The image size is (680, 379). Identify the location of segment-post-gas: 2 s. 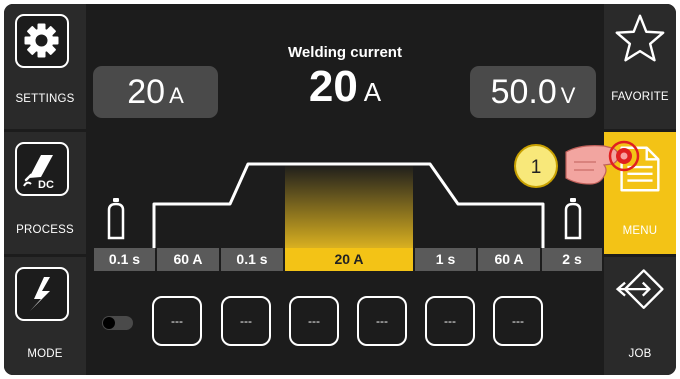
(572, 259).